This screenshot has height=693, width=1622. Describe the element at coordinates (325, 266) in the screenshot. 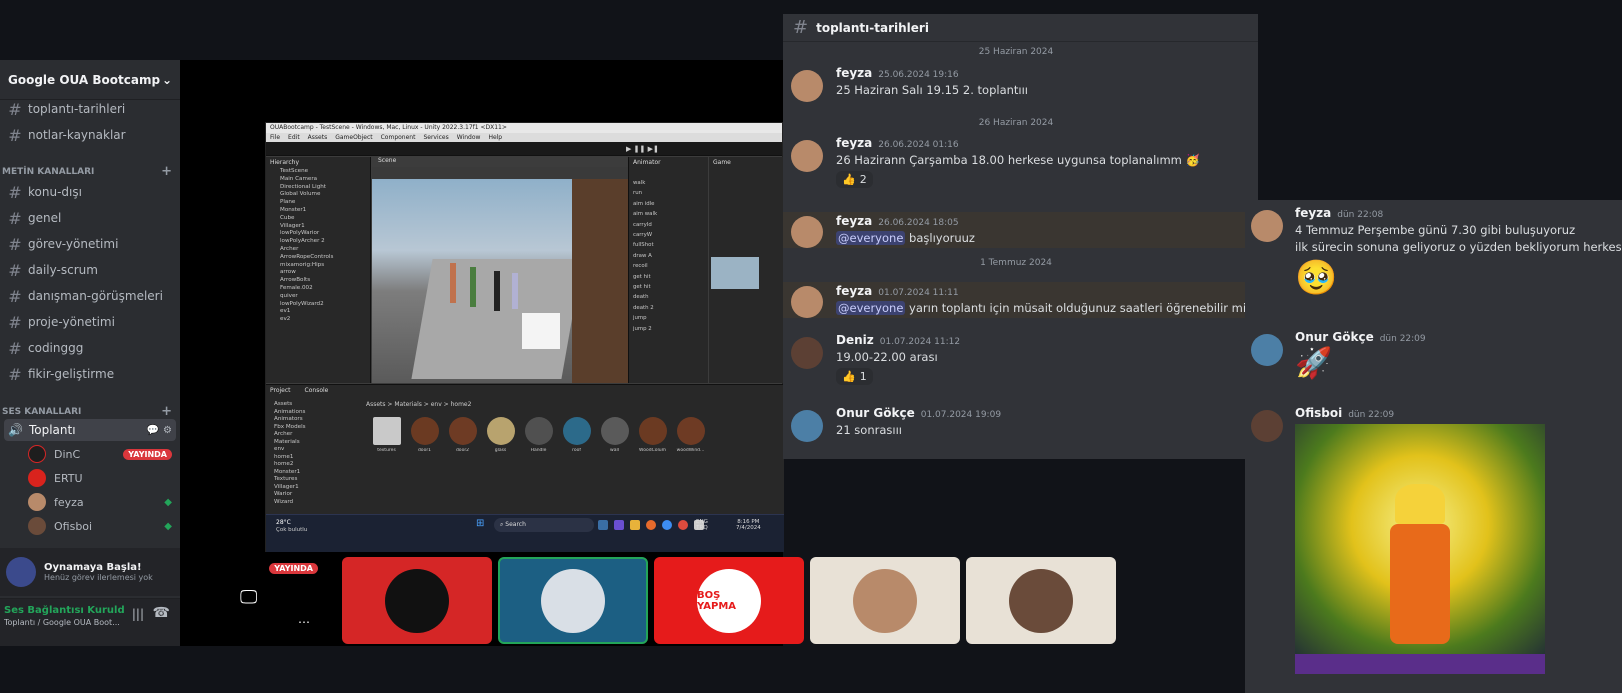

I see `hierarchy-item: mixamorig:Hips` at that location.